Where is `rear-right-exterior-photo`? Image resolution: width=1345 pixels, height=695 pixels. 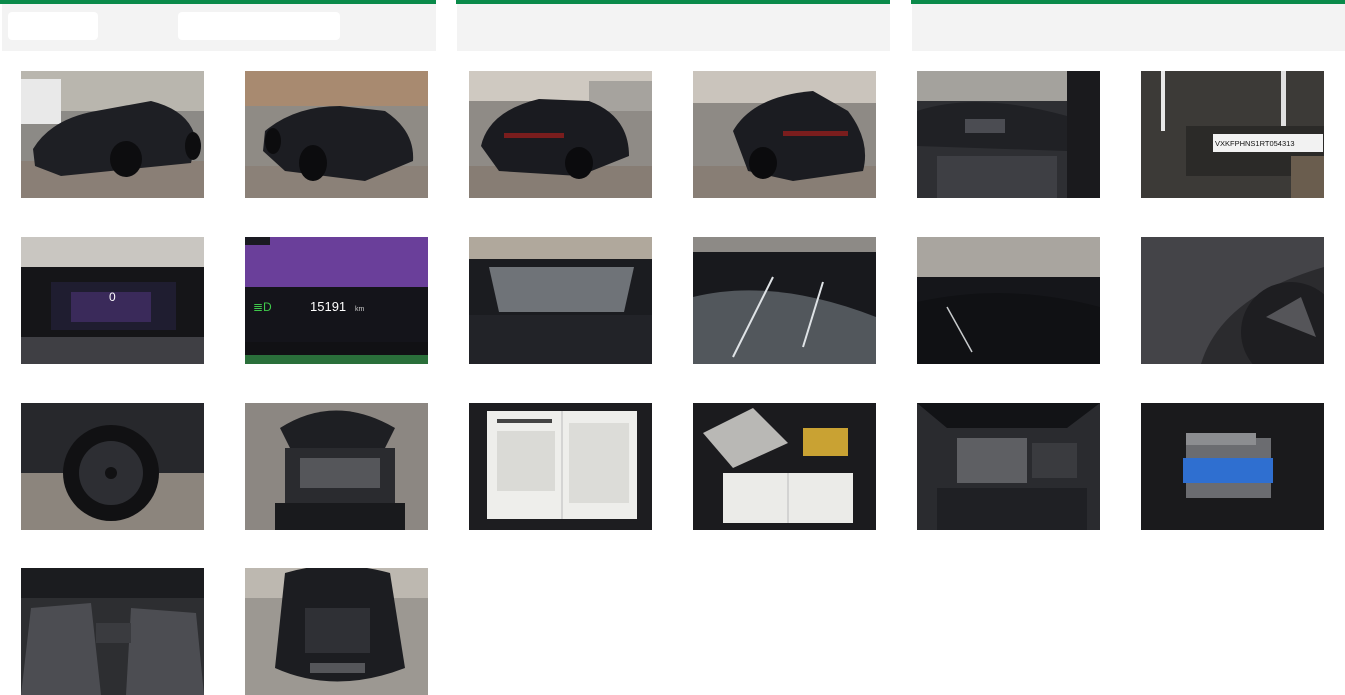 rear-right-exterior-photo is located at coordinates (784, 134).